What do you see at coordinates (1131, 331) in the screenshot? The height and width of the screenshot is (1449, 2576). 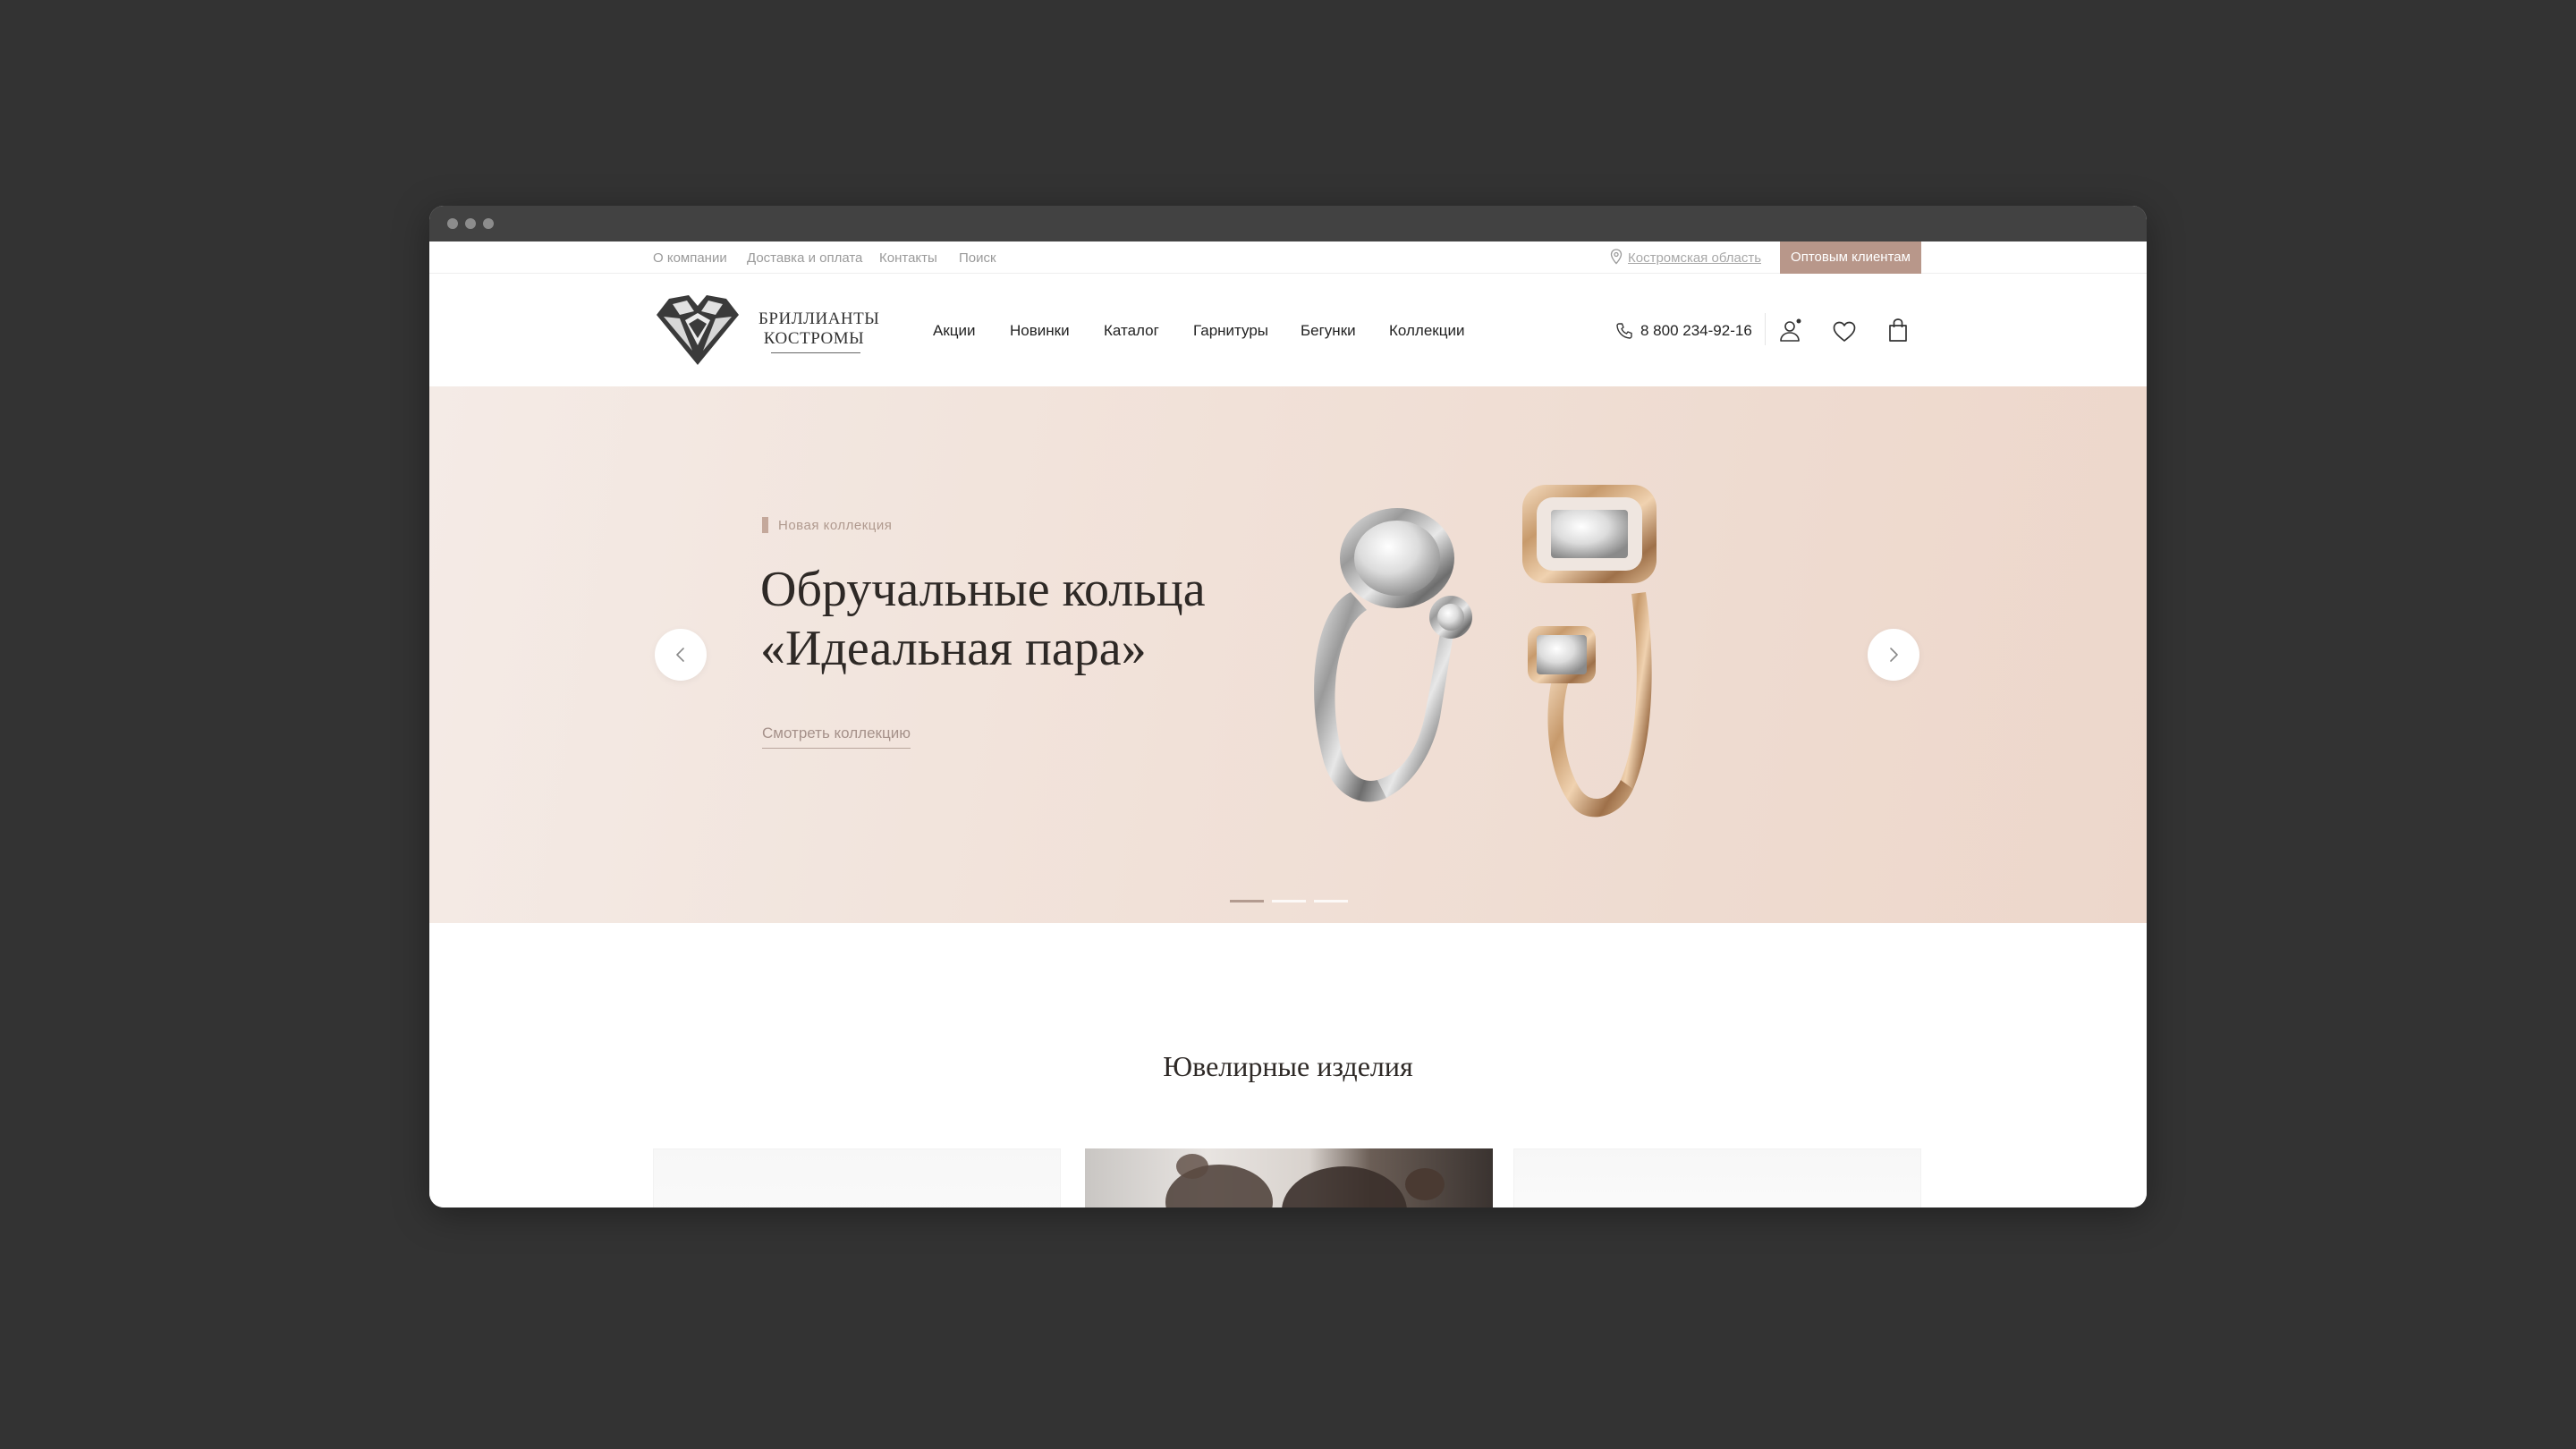 I see `nav-item-catalog: Каталог` at bounding box center [1131, 331].